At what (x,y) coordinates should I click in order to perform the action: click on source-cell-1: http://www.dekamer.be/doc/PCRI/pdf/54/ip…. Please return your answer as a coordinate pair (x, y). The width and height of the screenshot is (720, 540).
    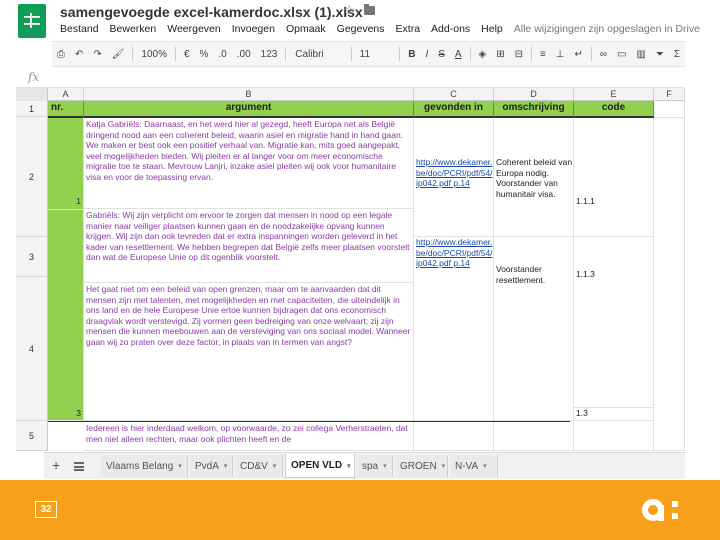
    Looking at the image, I should click on (454, 177).